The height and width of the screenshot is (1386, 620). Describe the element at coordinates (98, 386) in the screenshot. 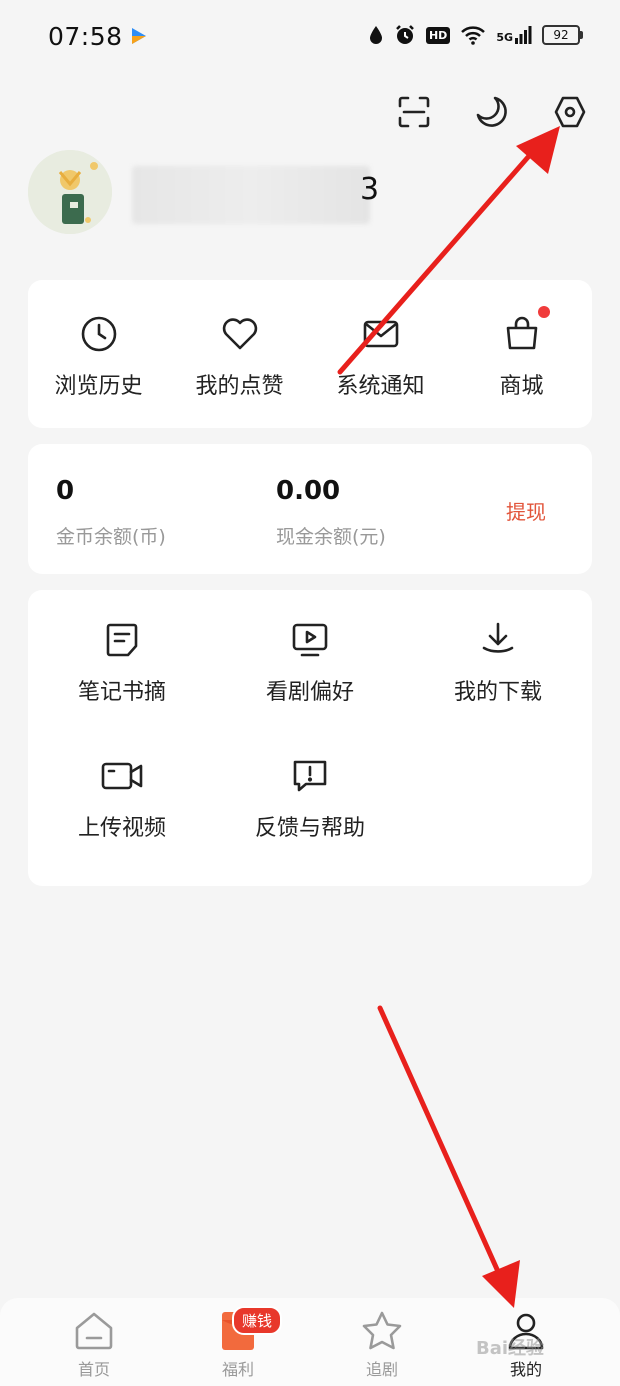

I see `quick-history-label: 浏览历史` at that location.